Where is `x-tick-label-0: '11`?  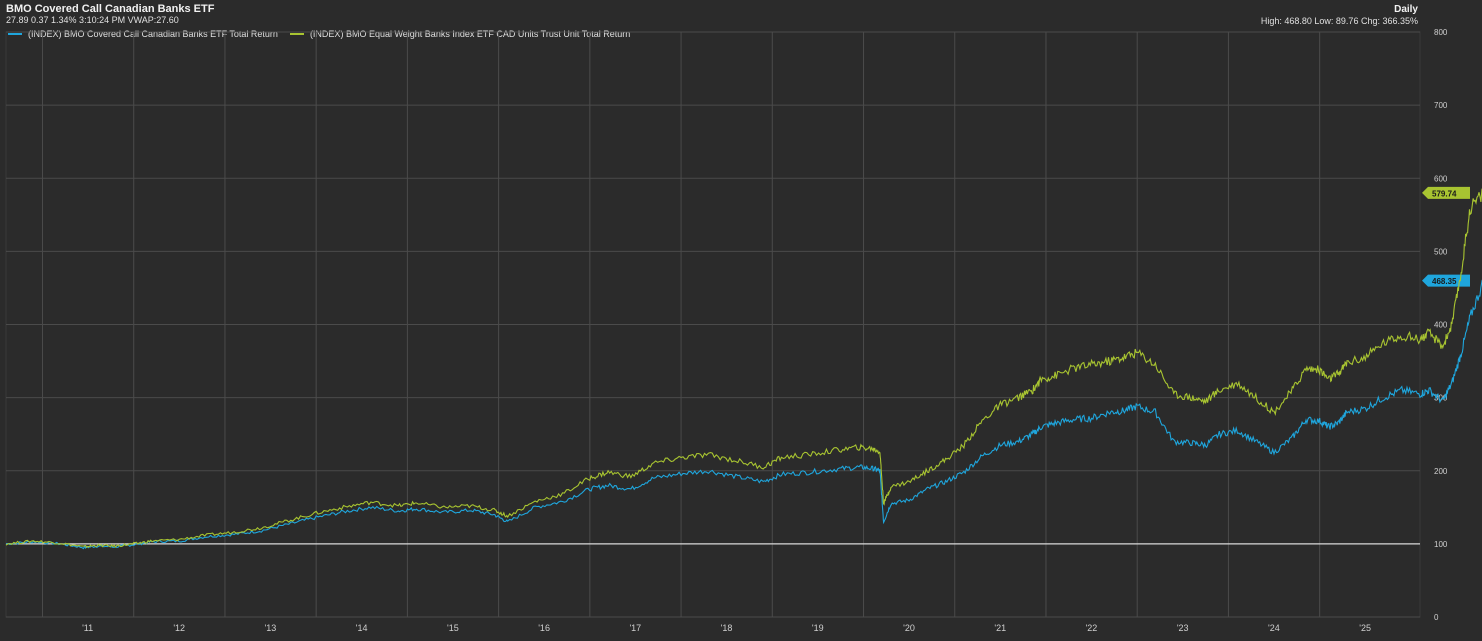
x-tick-label-0: '11 is located at coordinates (87, 628).